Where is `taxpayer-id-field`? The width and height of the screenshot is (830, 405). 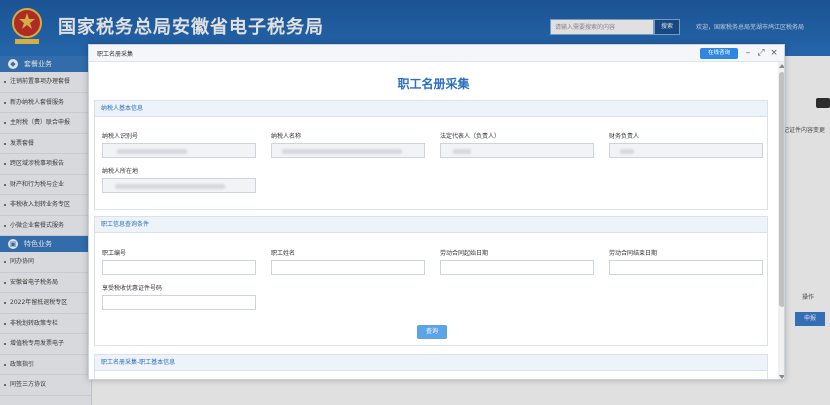
taxpayer-id-field is located at coordinates (179, 150).